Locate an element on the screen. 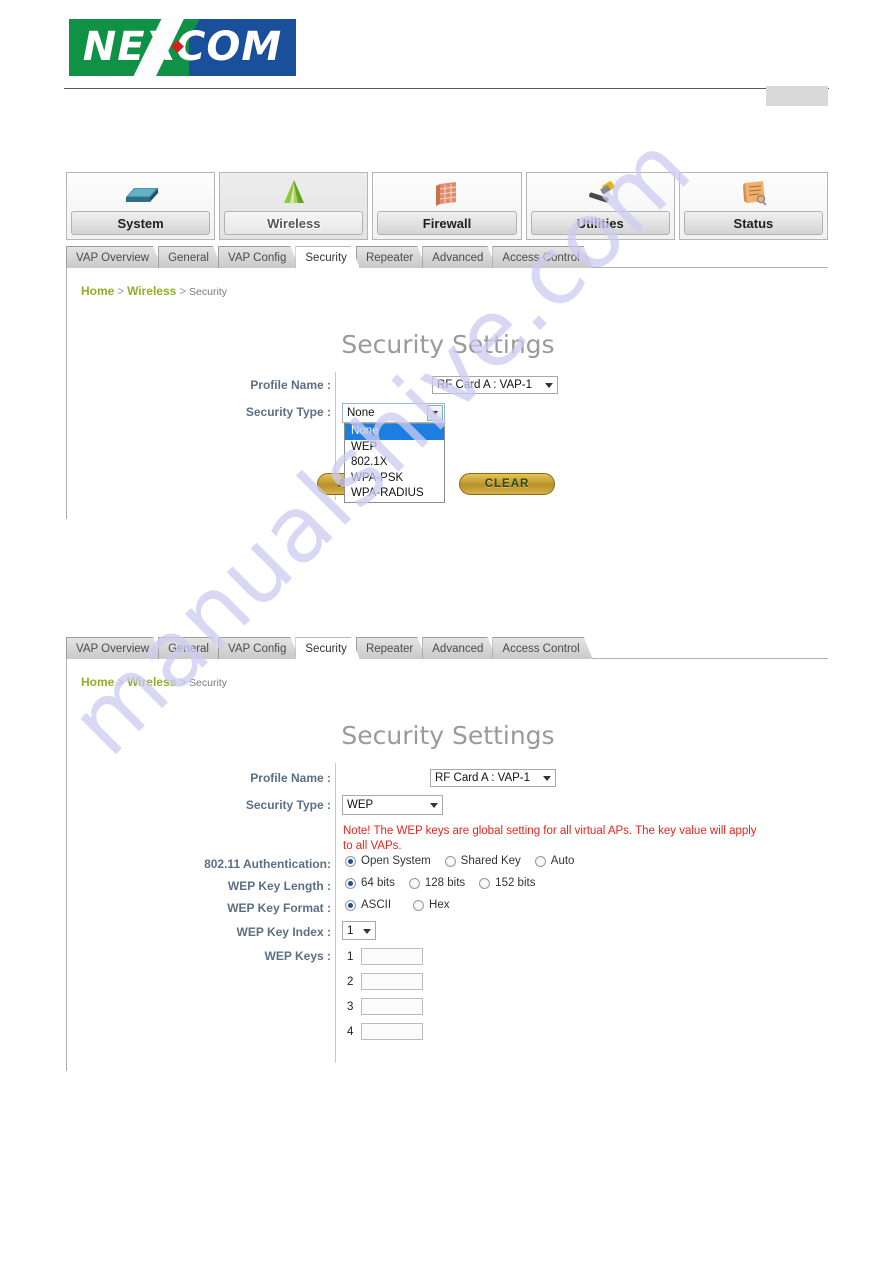 This screenshot has height=1263, width=893. wep-key-row-1: 1 is located at coordinates (385, 956).